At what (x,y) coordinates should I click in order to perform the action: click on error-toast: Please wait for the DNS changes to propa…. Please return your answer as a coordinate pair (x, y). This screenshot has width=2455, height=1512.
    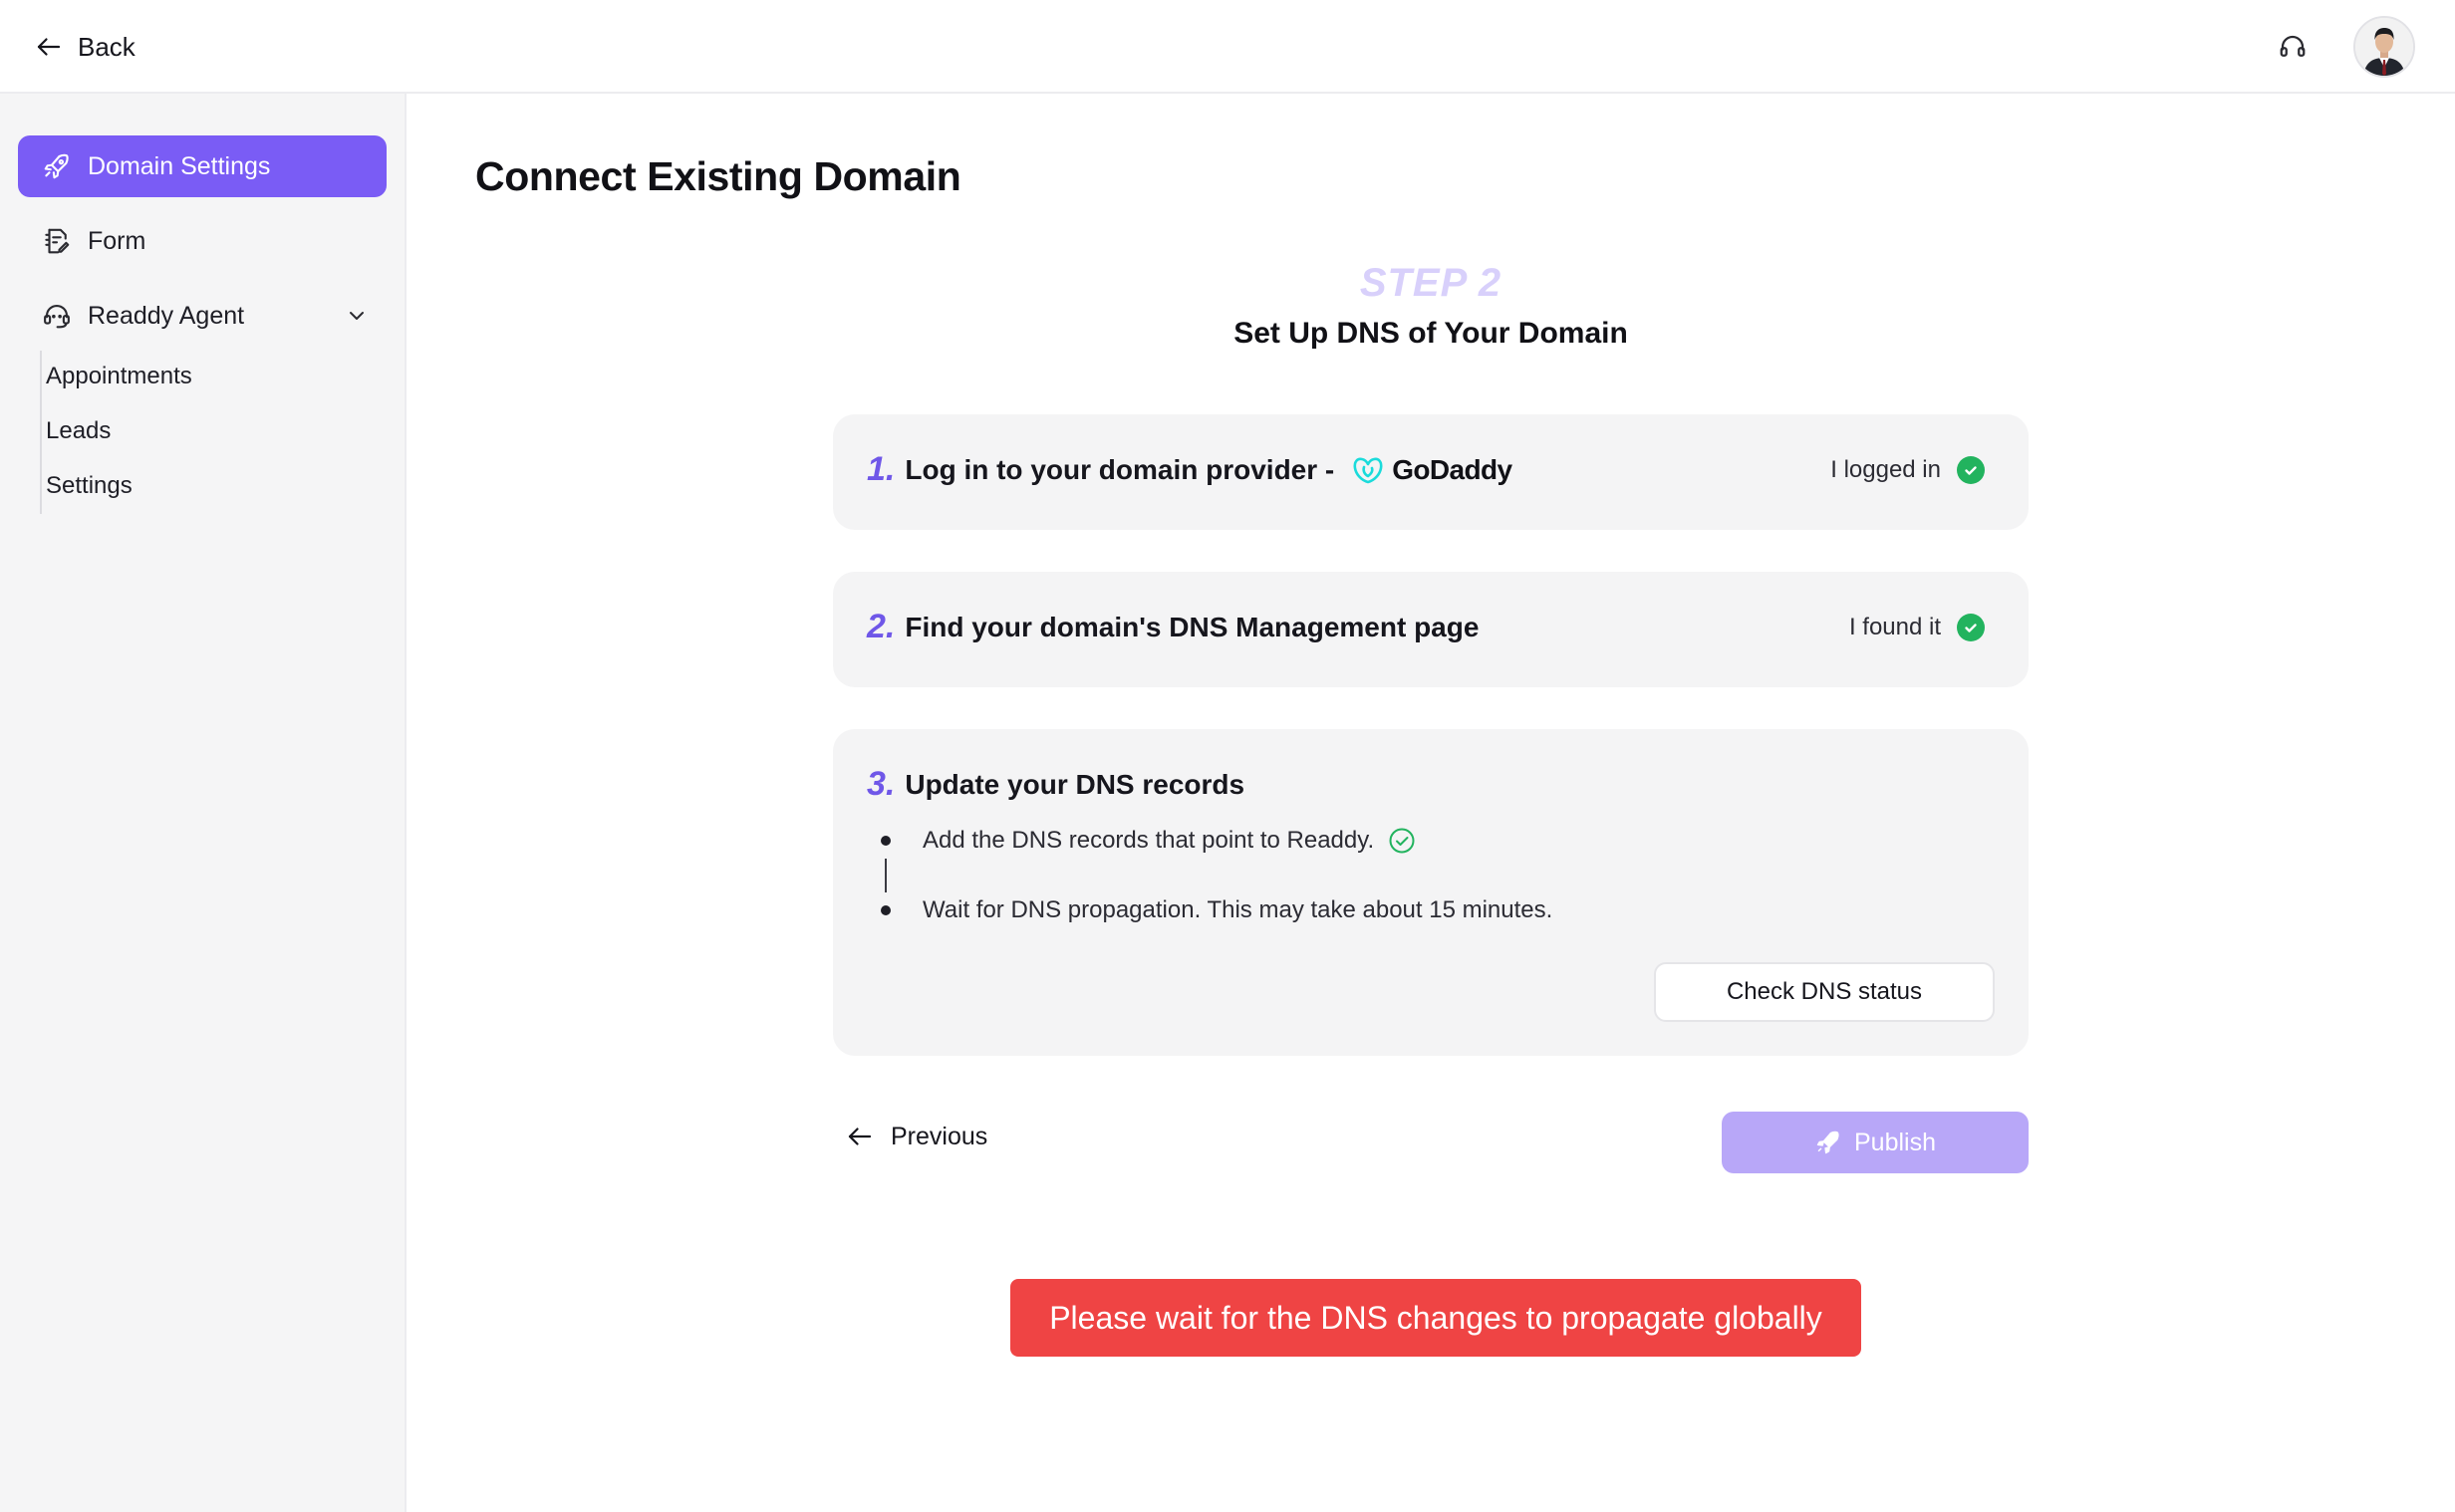
    Looking at the image, I should click on (1435, 1318).